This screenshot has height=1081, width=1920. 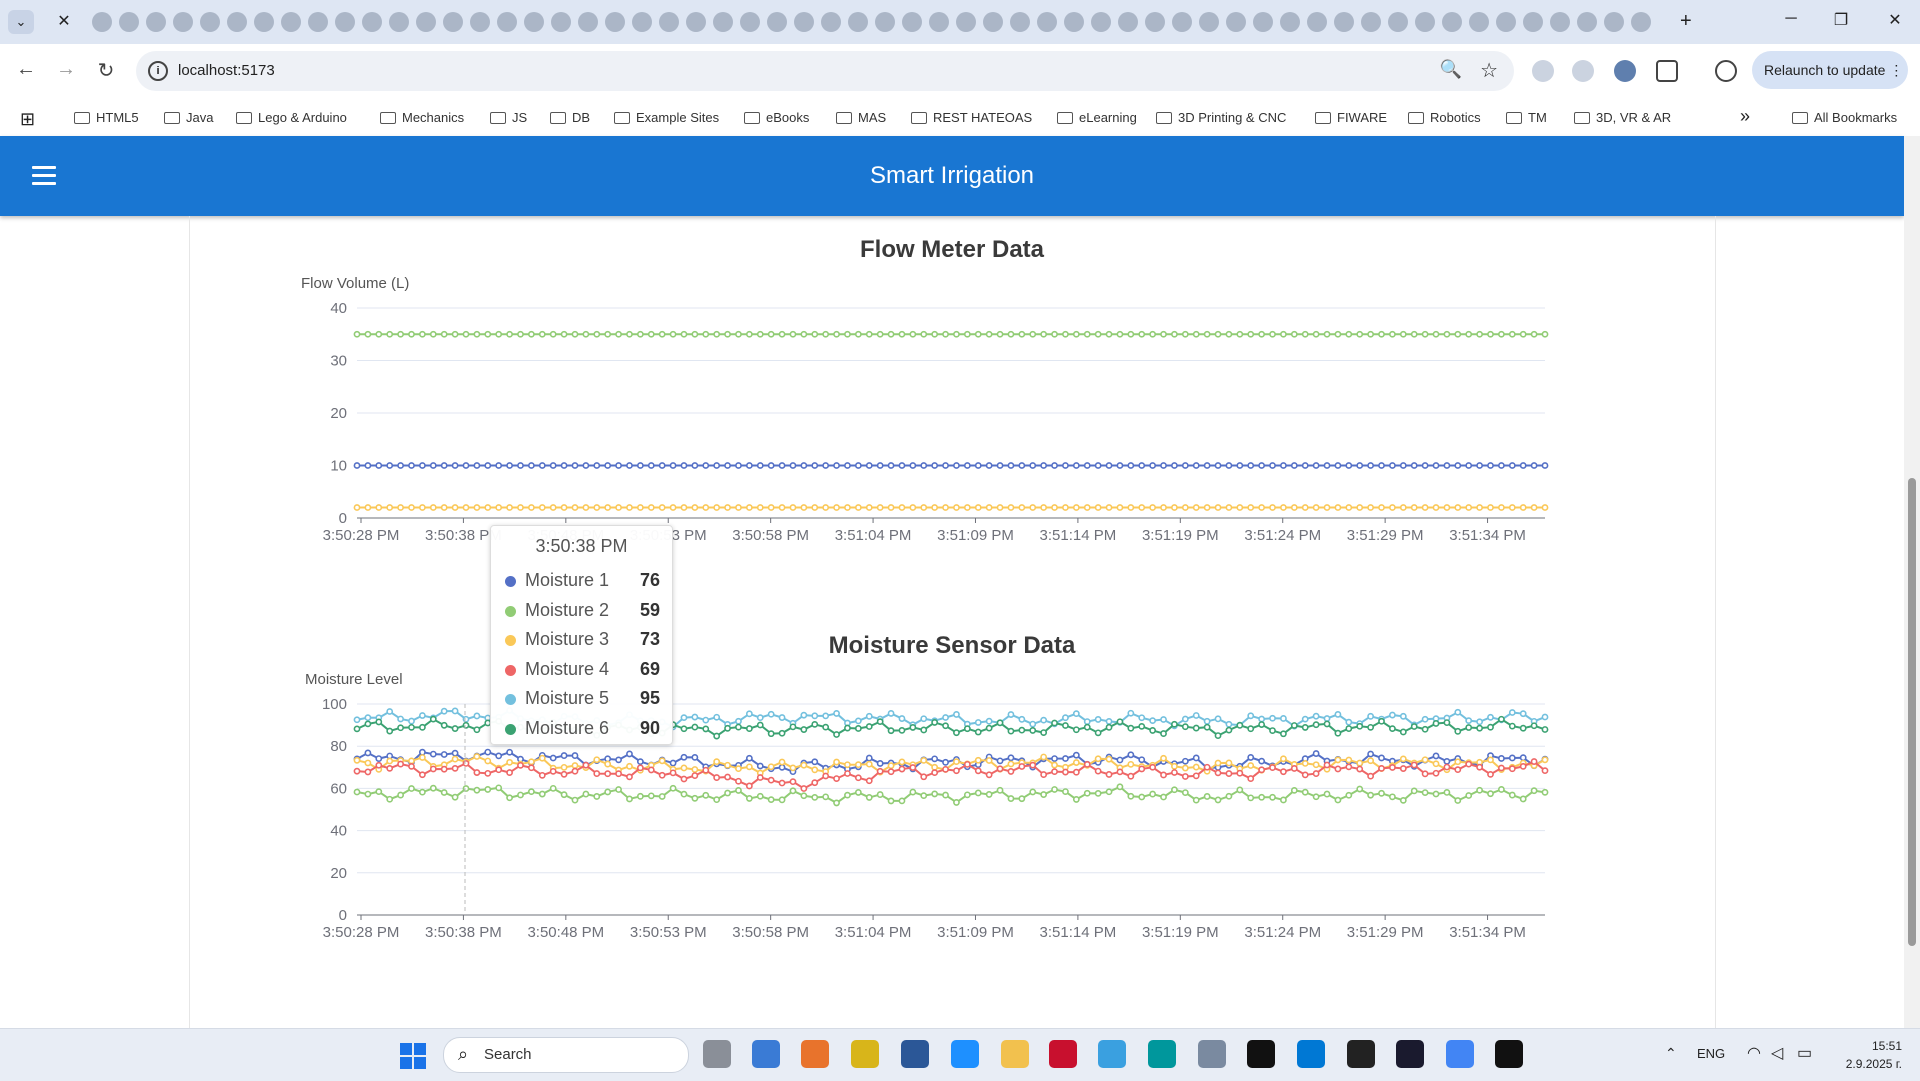 What do you see at coordinates (1063, 1054) in the screenshot?
I see `acrobat-icon` at bounding box center [1063, 1054].